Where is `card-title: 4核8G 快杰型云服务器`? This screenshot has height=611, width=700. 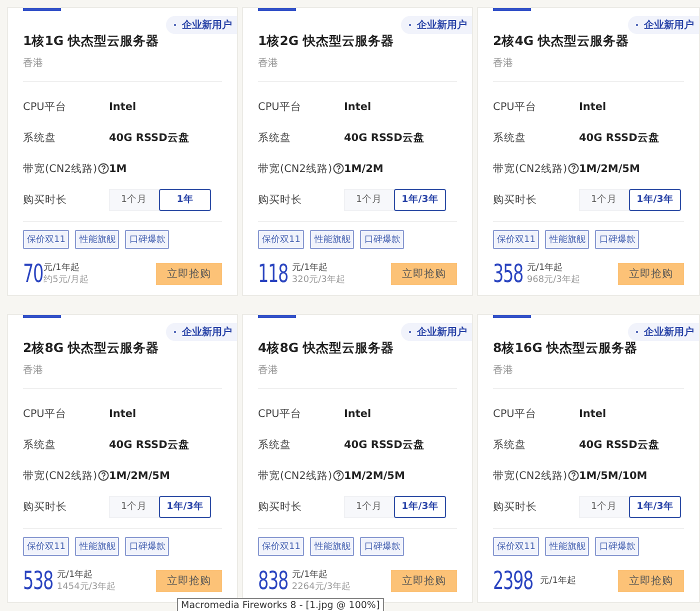
card-title: 4核8G 快杰型云服务器 is located at coordinates (327, 348).